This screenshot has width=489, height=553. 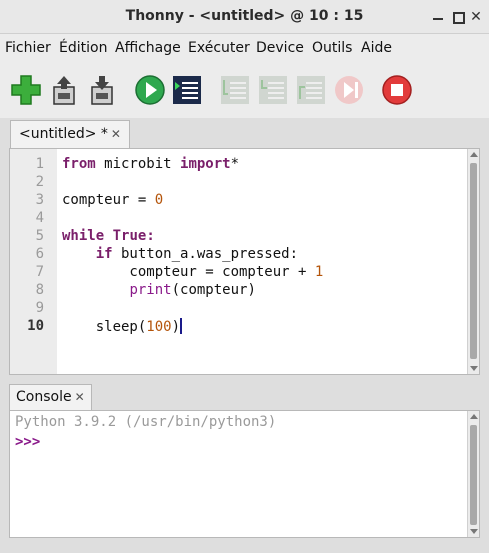 What do you see at coordinates (39, 236) in the screenshot?
I see `line-number: 5` at bounding box center [39, 236].